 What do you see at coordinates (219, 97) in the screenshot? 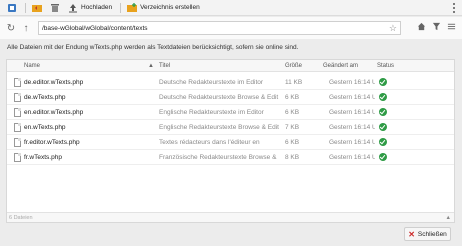
I see `file-title: Deutsche Redakteurstexte Browse & Edit` at bounding box center [219, 97].